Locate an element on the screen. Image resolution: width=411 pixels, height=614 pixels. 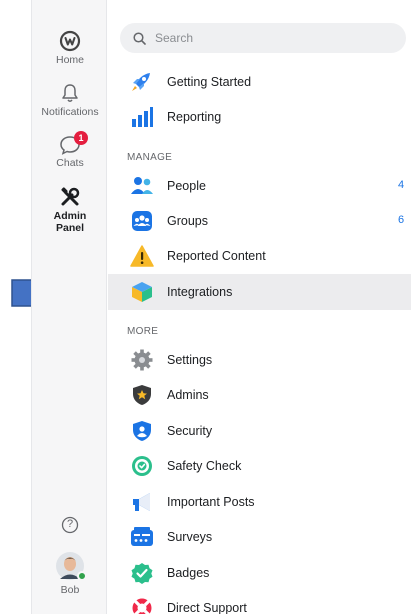
menu-item-label: Admins is located at coordinates (188, 395).